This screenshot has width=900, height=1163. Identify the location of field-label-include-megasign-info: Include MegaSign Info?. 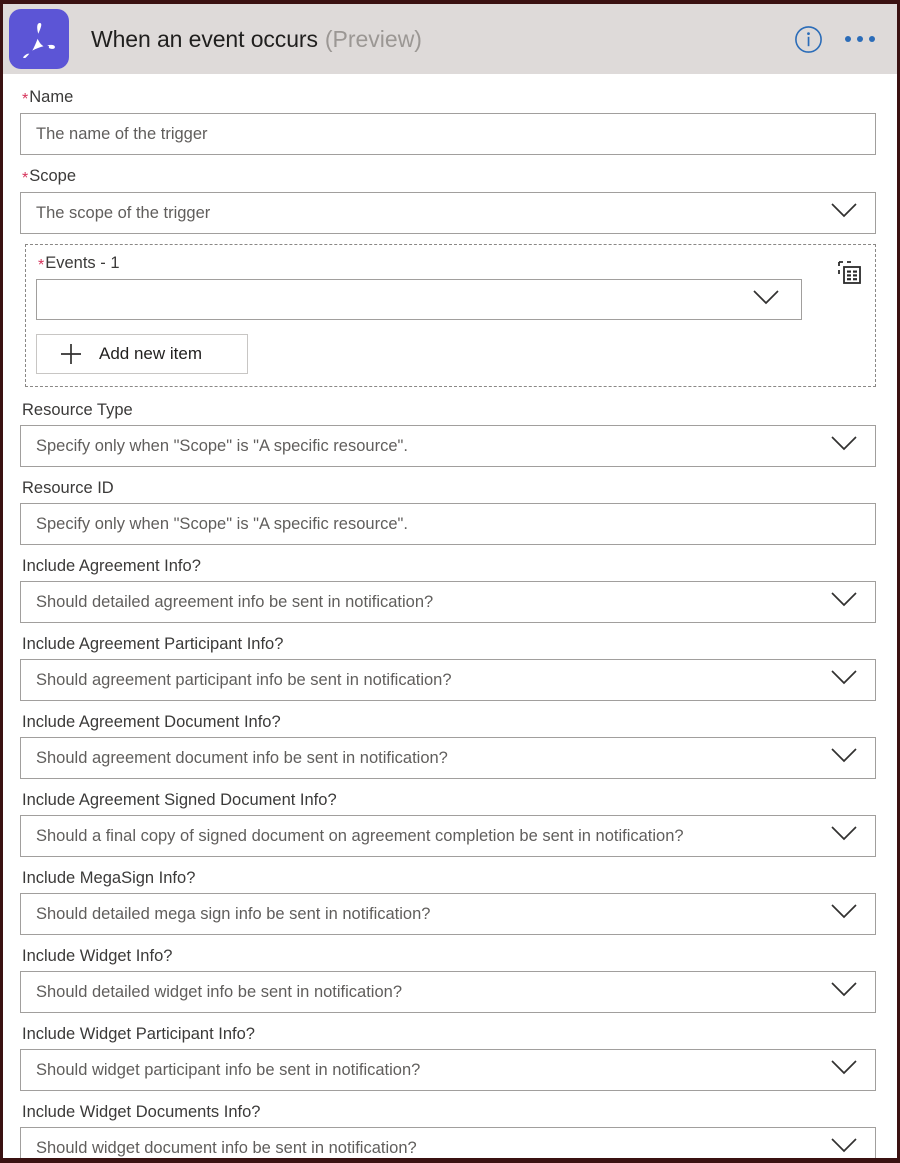
(109, 878).